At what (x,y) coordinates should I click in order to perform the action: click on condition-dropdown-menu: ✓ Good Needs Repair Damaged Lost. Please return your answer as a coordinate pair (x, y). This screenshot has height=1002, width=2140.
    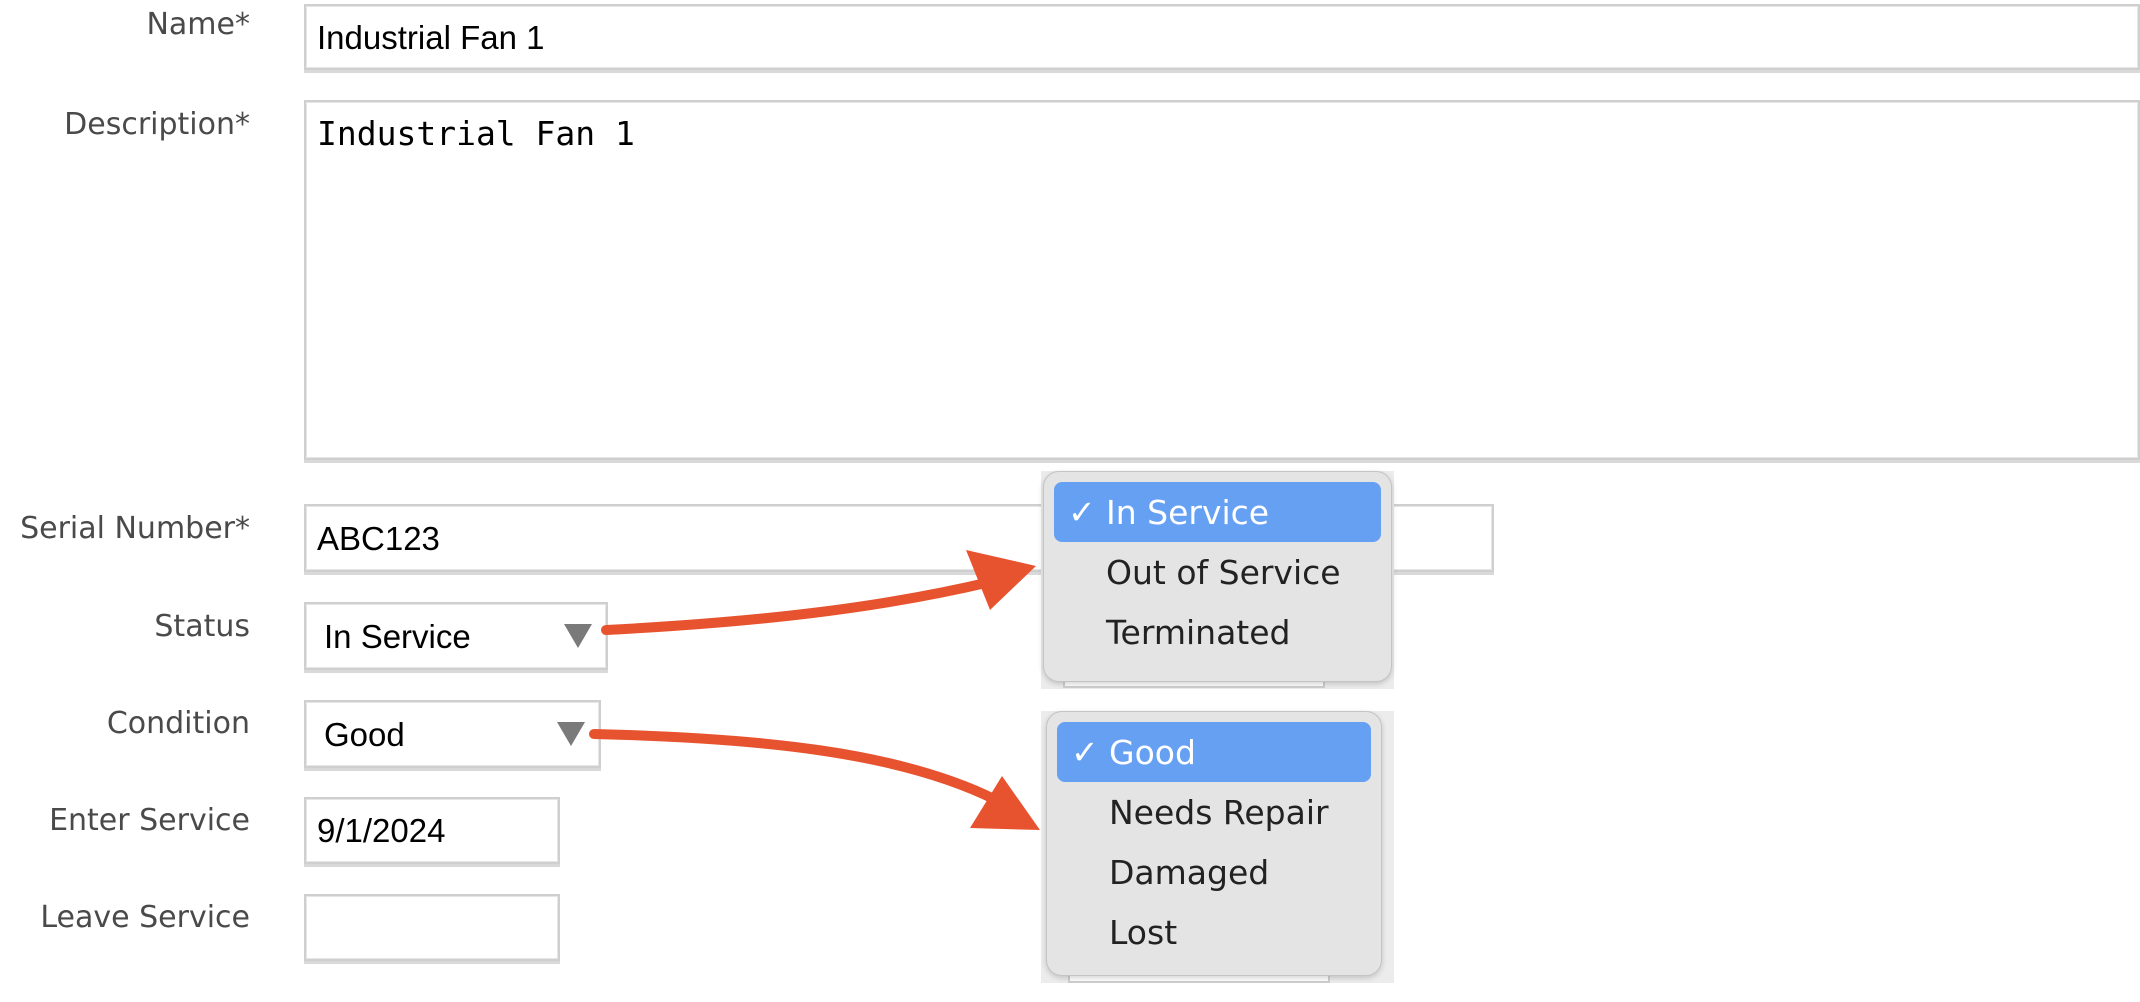
    Looking at the image, I should click on (1214, 843).